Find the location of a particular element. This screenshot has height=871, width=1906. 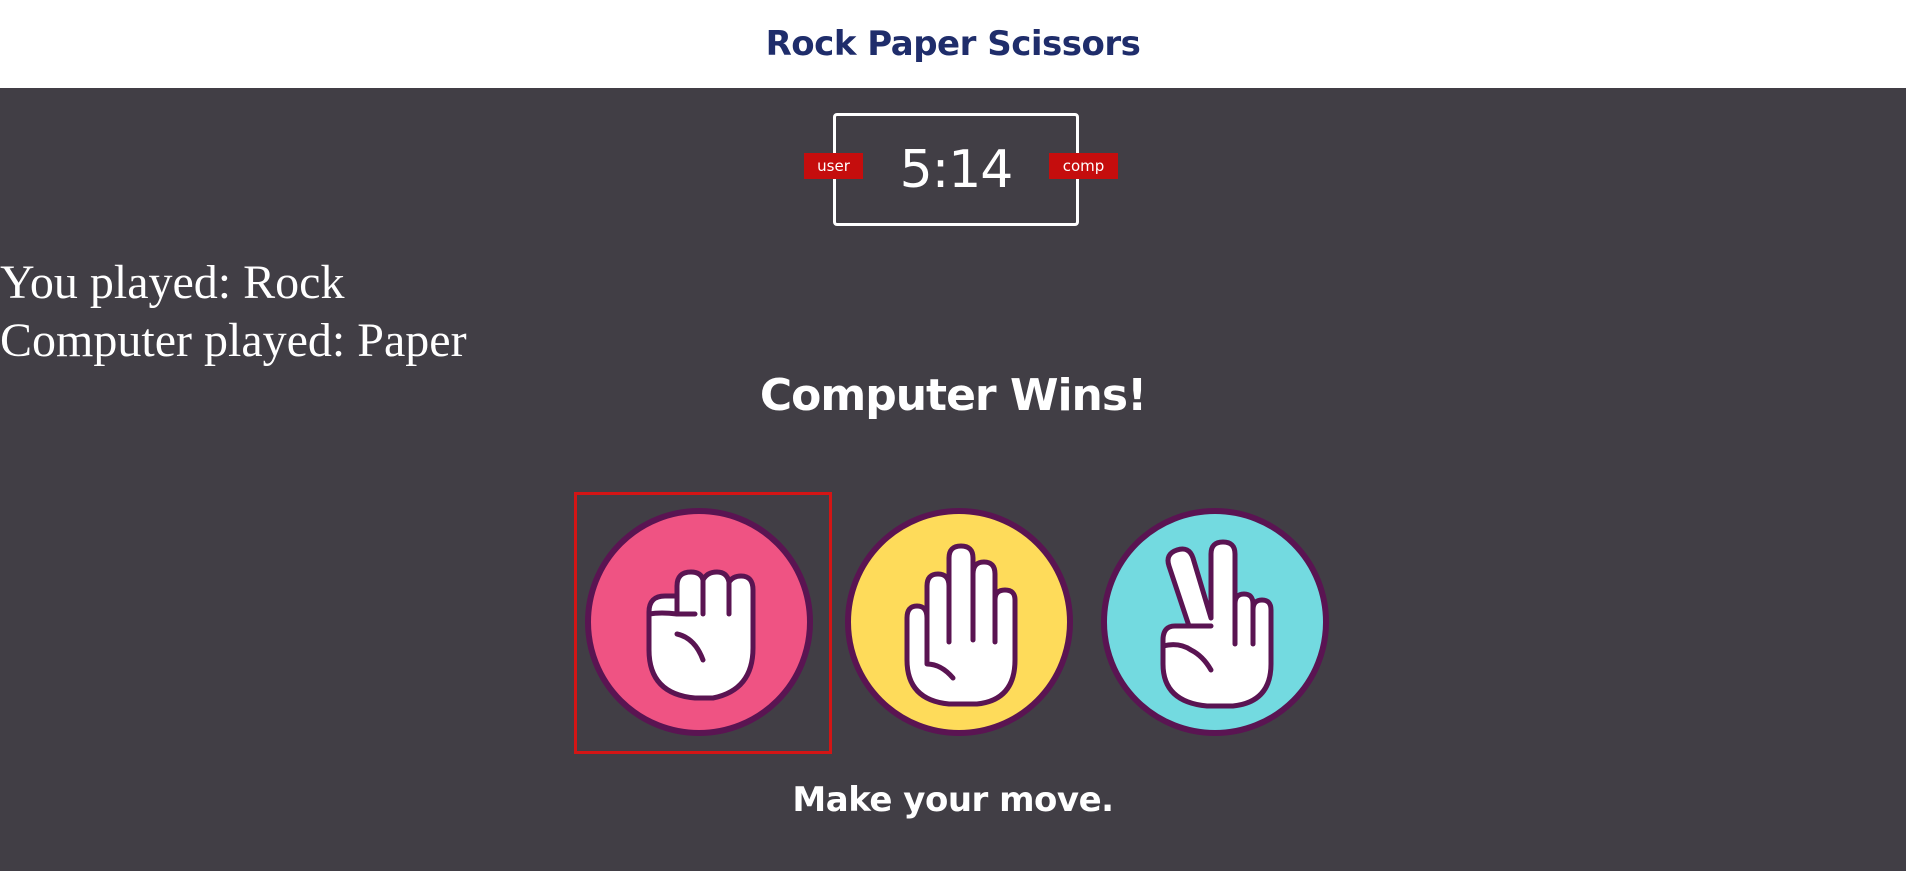

header: Rock Paper Scissors is located at coordinates (953, 44).